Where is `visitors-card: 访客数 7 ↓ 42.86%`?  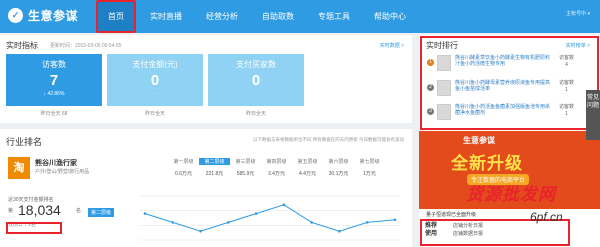
visitors-card: 访客数 7 ↓ 42.86% is located at coordinates (54, 80).